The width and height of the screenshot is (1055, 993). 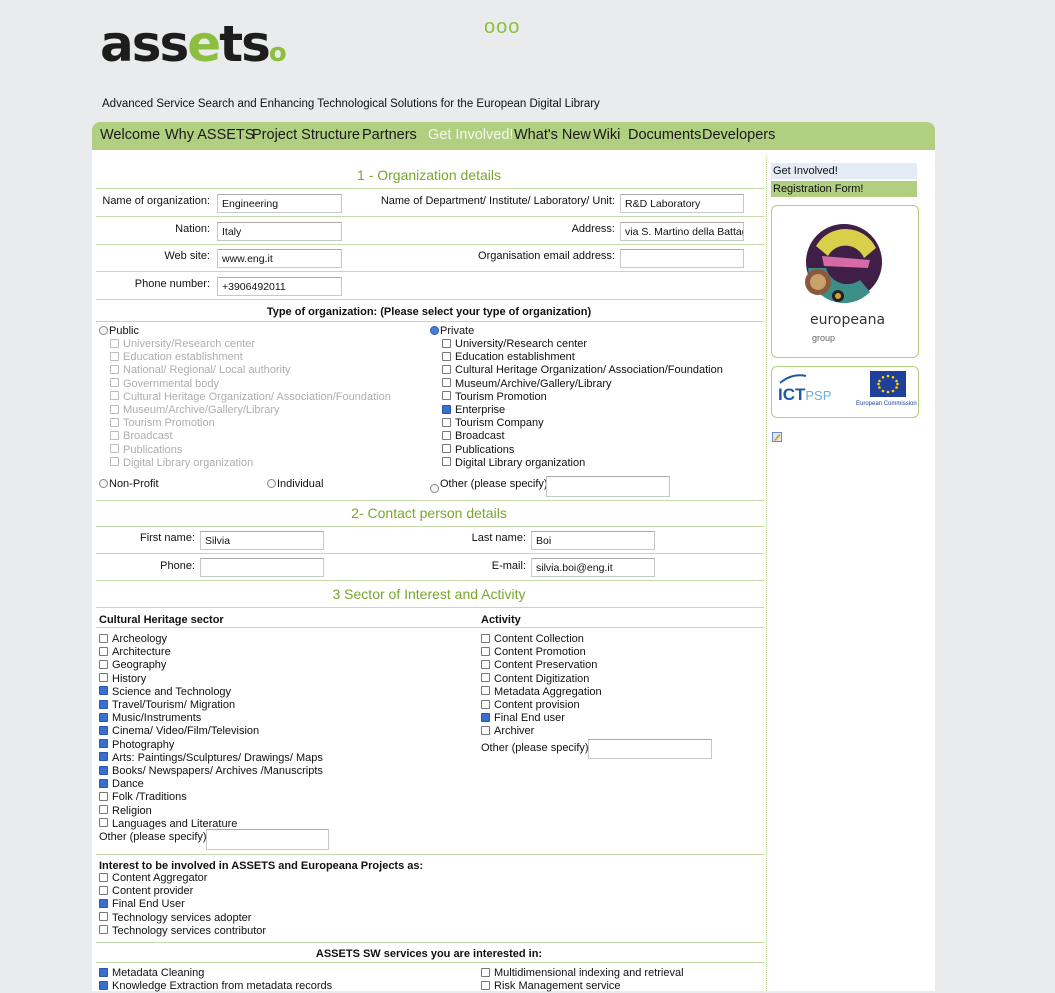 I want to click on nav-get-involved: Get Involved!, so click(x=470, y=135).